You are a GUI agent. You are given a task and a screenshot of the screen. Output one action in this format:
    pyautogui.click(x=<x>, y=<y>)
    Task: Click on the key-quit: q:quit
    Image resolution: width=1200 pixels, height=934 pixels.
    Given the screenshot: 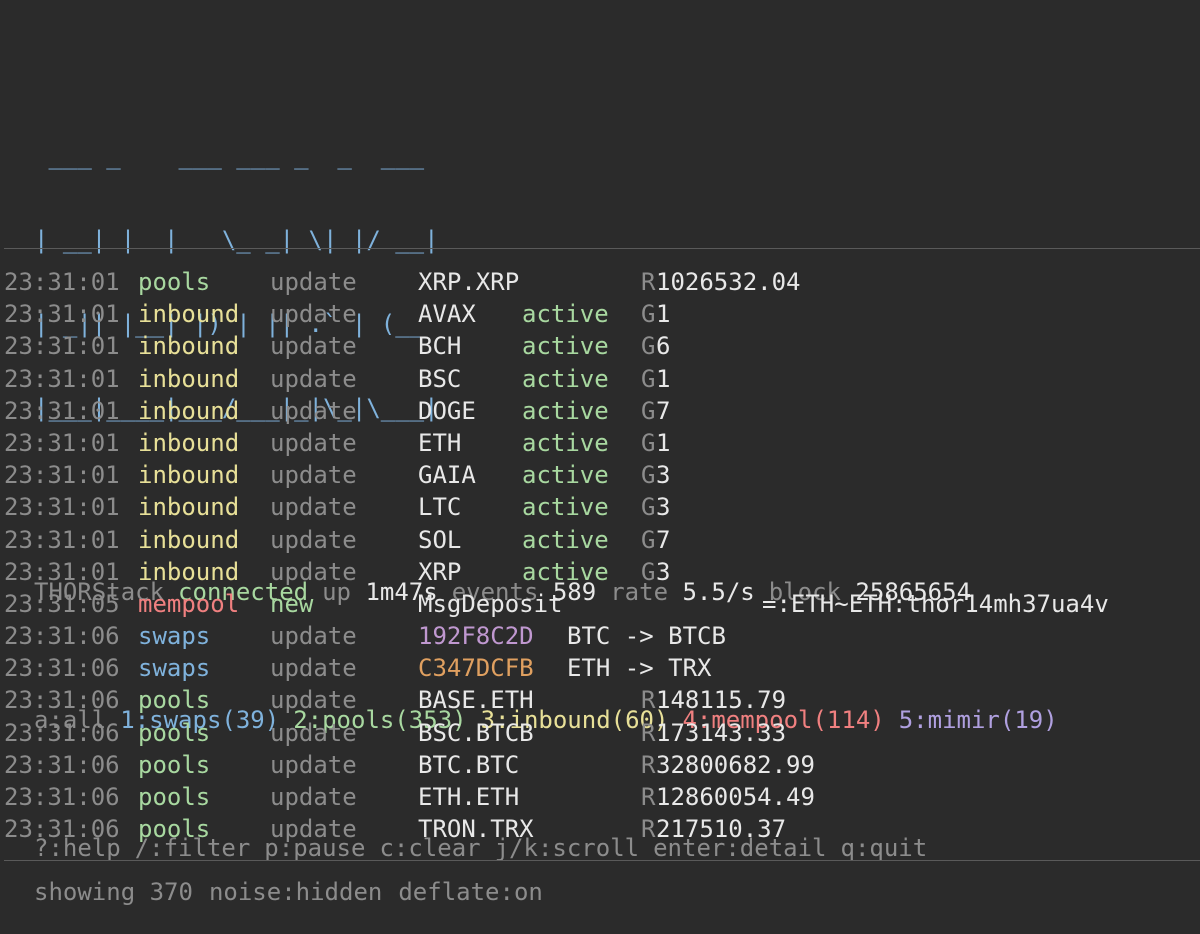 What is the action you would take?
    pyautogui.click(x=884, y=848)
    